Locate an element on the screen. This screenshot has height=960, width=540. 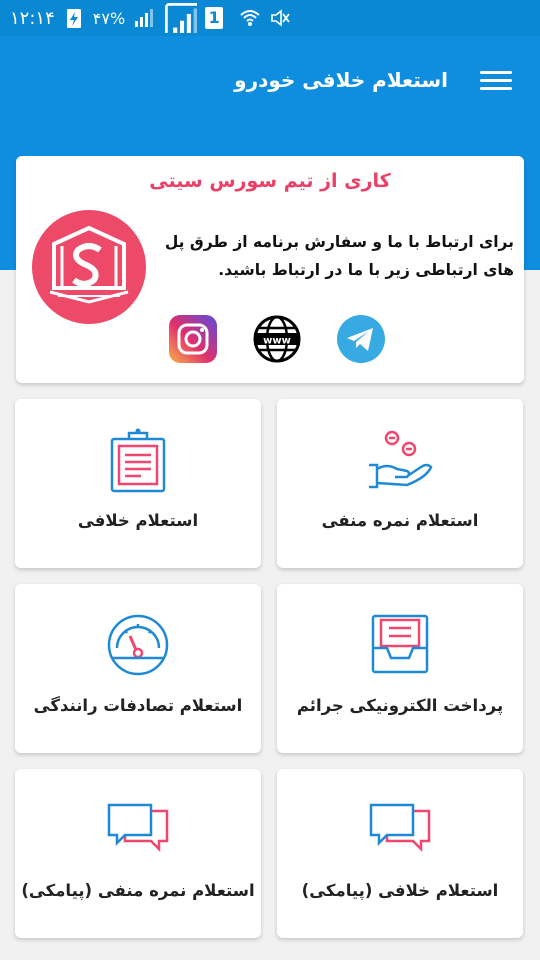
www-icon: www is located at coordinates (277, 339).